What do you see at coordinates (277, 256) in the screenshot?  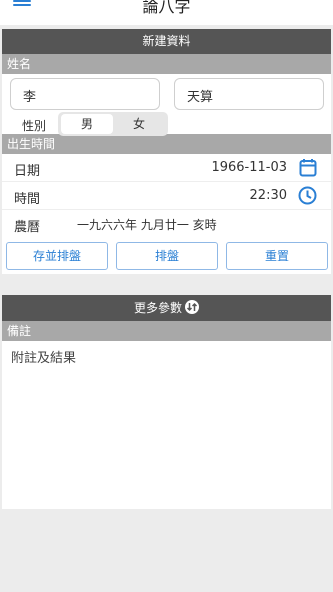 I see `reset-button: 重置` at bounding box center [277, 256].